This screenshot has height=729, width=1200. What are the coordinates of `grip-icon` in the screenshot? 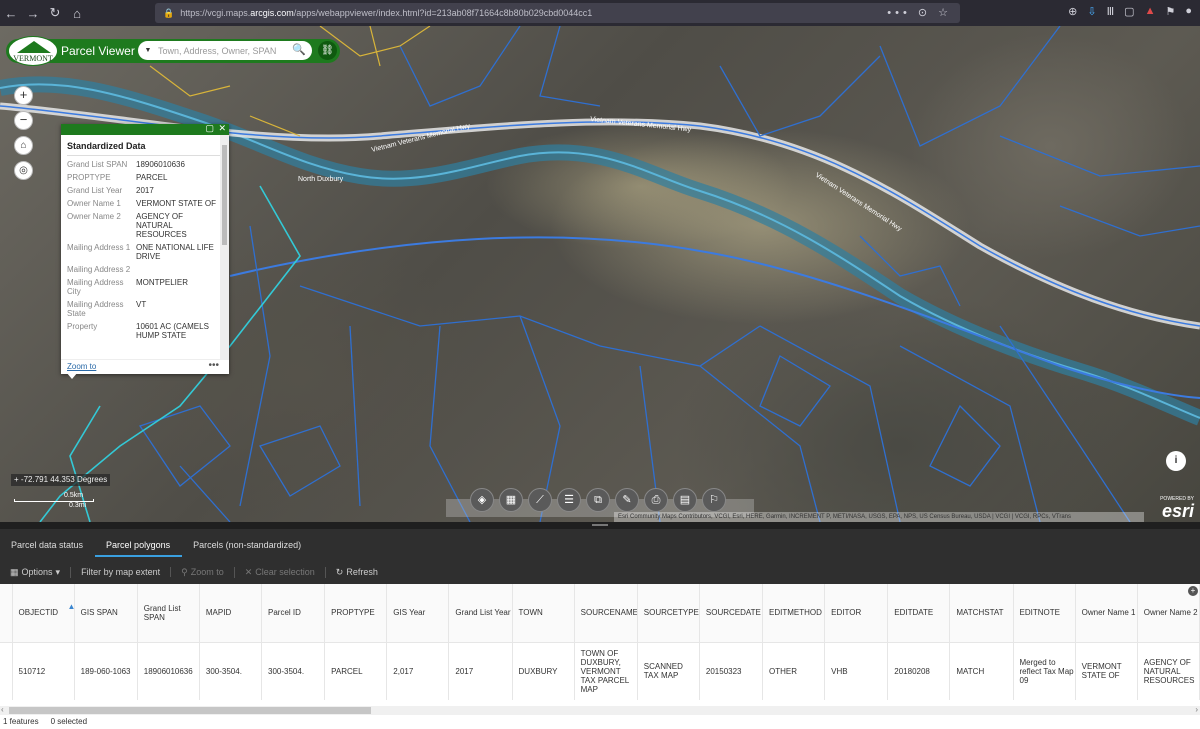 It's located at (600, 525).